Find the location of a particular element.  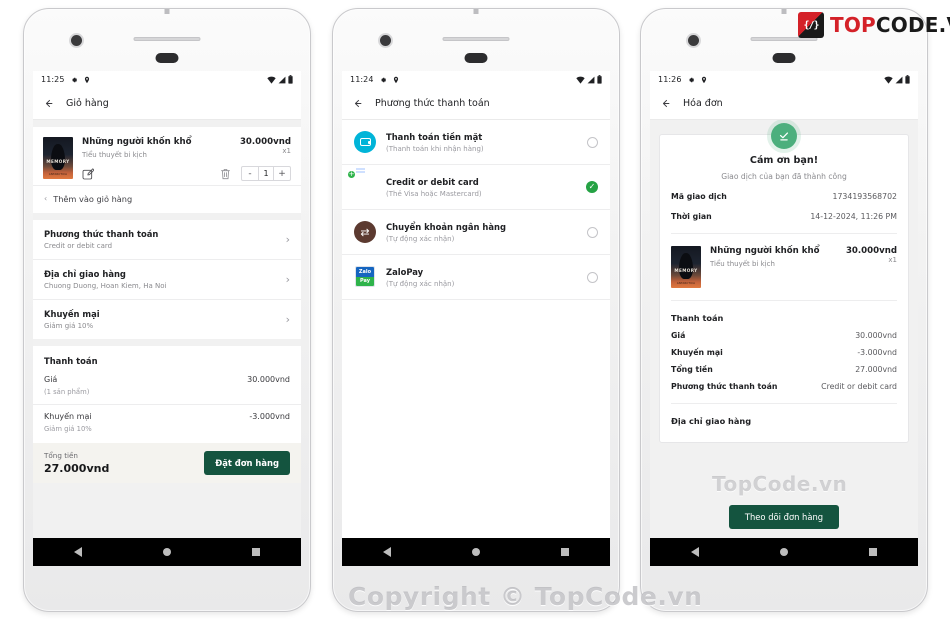

credit-card-icon: + is located at coordinates (351, 174).